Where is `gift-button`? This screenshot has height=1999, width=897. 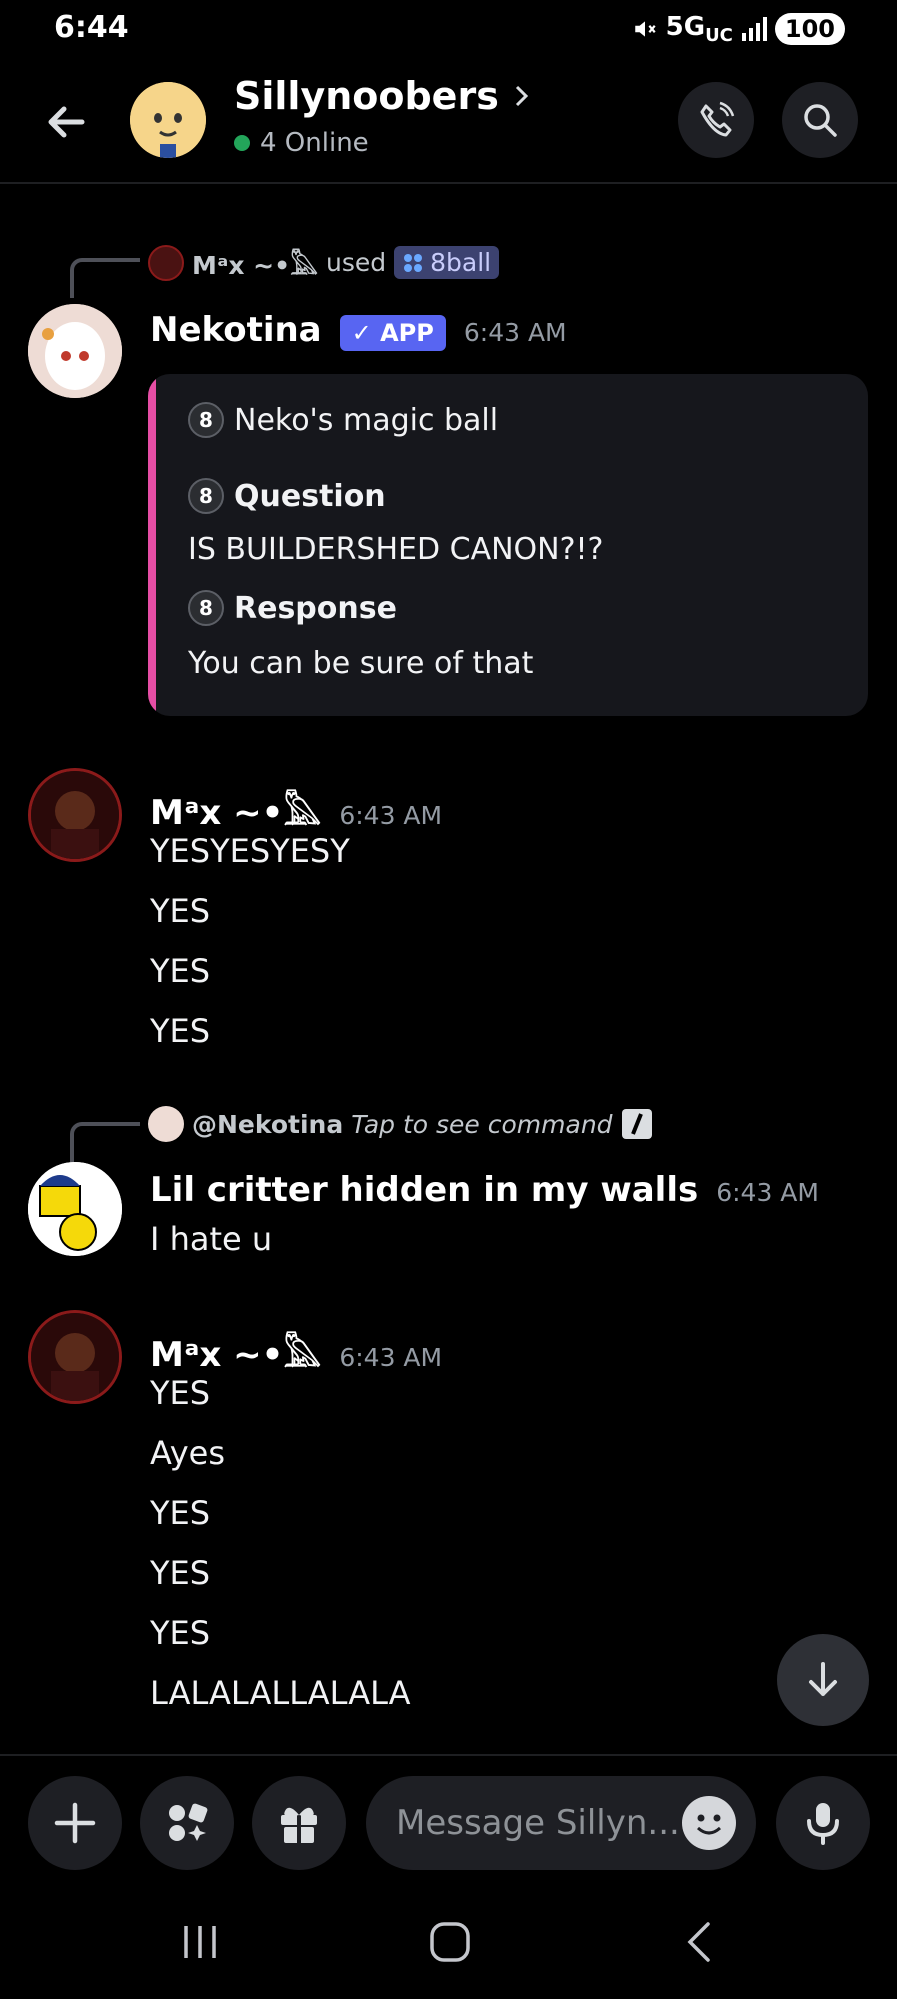 gift-button is located at coordinates (299, 1823).